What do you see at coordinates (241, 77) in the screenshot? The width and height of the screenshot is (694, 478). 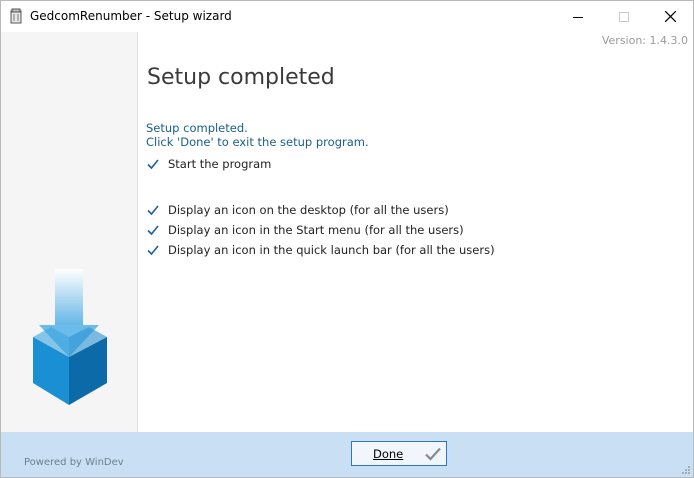 I see `page-title: Setup completed` at bounding box center [241, 77].